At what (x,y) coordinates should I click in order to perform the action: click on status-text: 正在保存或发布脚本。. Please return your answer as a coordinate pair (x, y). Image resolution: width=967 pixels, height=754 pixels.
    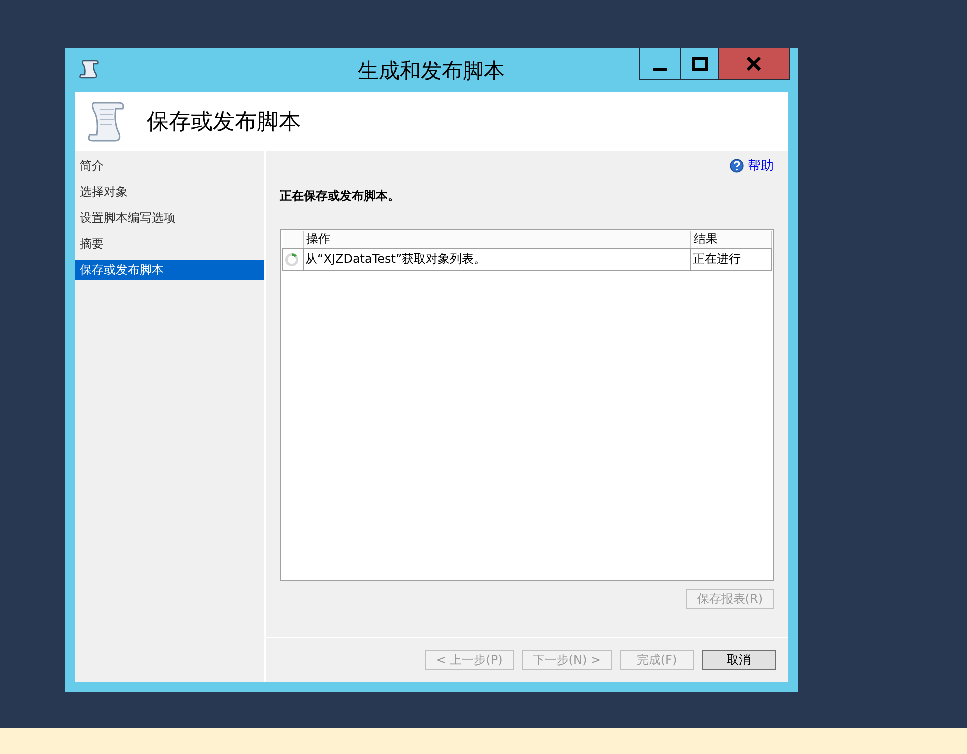
    Looking at the image, I should click on (340, 196).